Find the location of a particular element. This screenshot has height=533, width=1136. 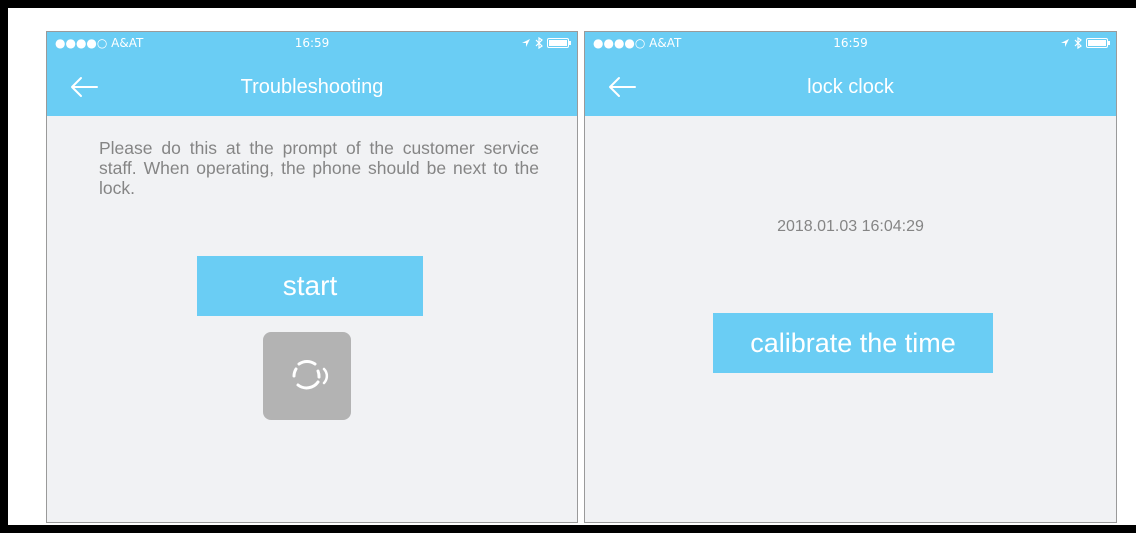

start-button: start is located at coordinates (310, 286).